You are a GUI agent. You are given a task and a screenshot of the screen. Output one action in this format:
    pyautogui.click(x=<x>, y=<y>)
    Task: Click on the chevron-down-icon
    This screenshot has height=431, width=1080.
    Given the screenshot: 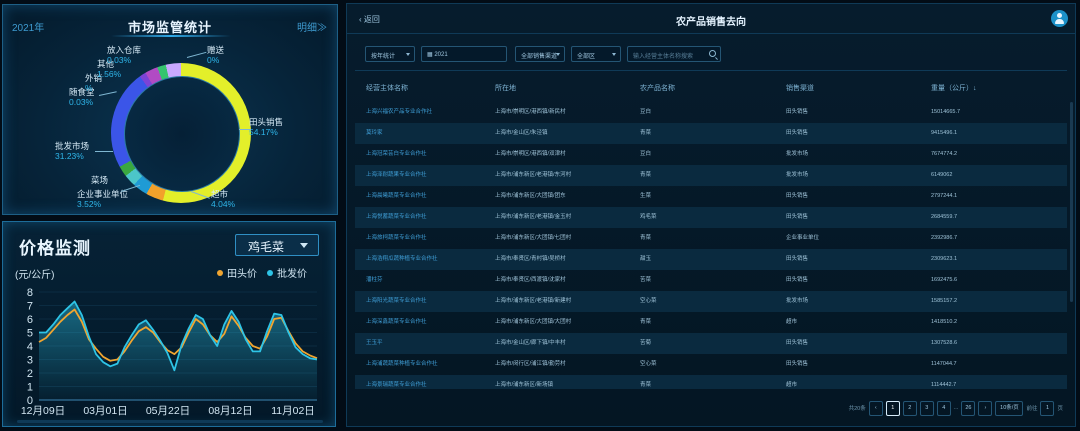 What is the action you would take?
    pyautogui.click(x=408, y=54)
    